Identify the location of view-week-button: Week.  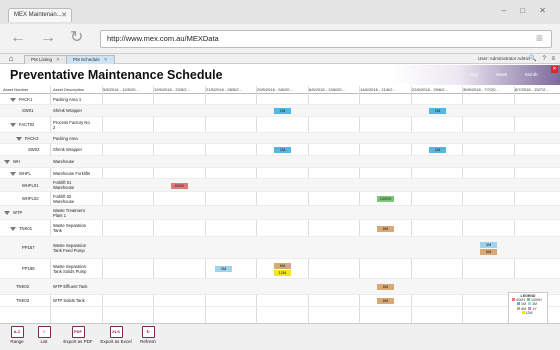
(501, 74).